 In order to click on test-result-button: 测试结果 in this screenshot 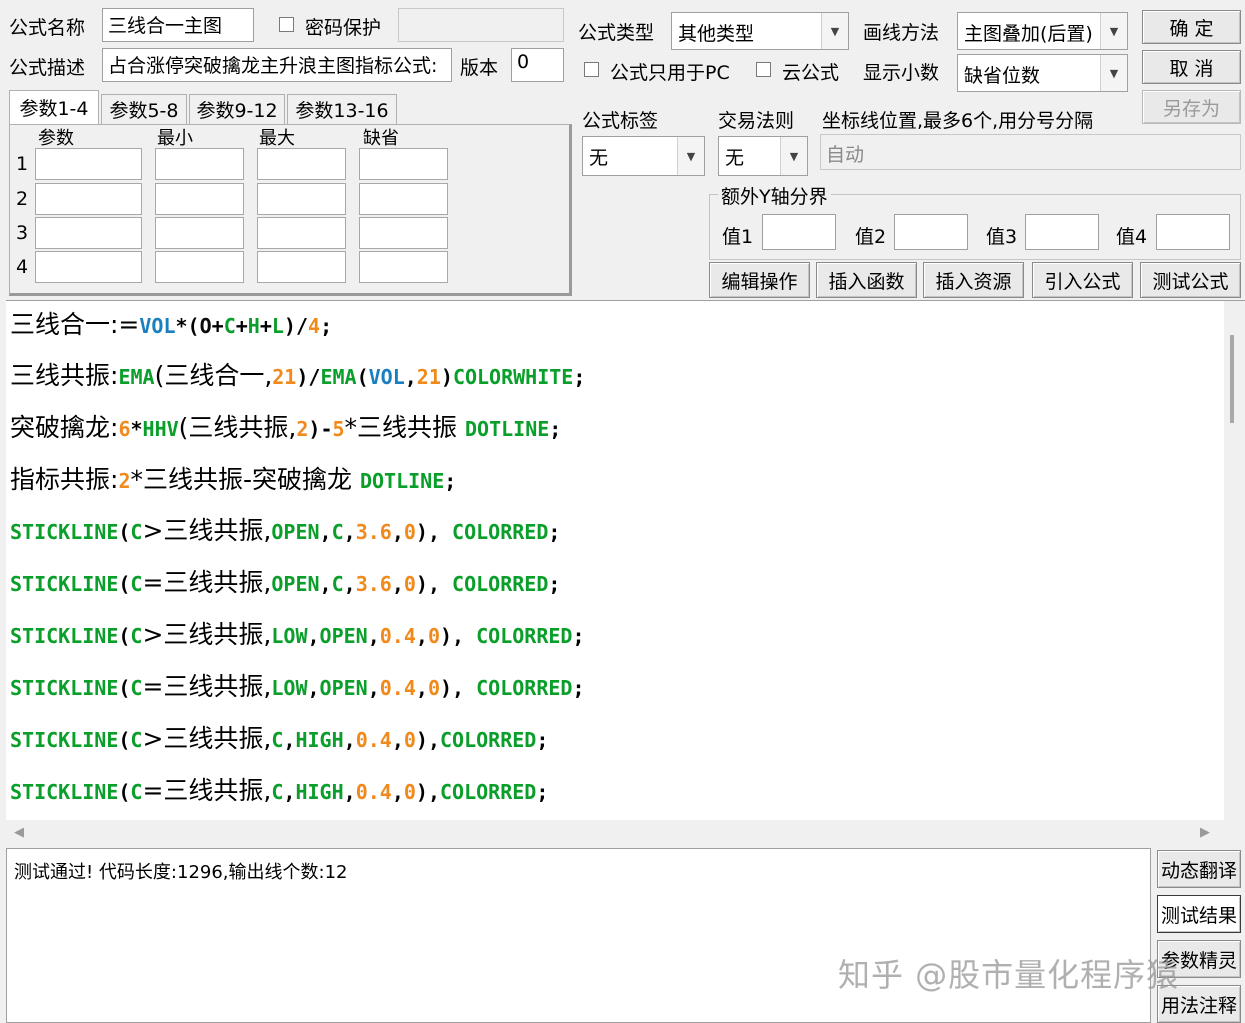, I will do `click(1199, 914)`.